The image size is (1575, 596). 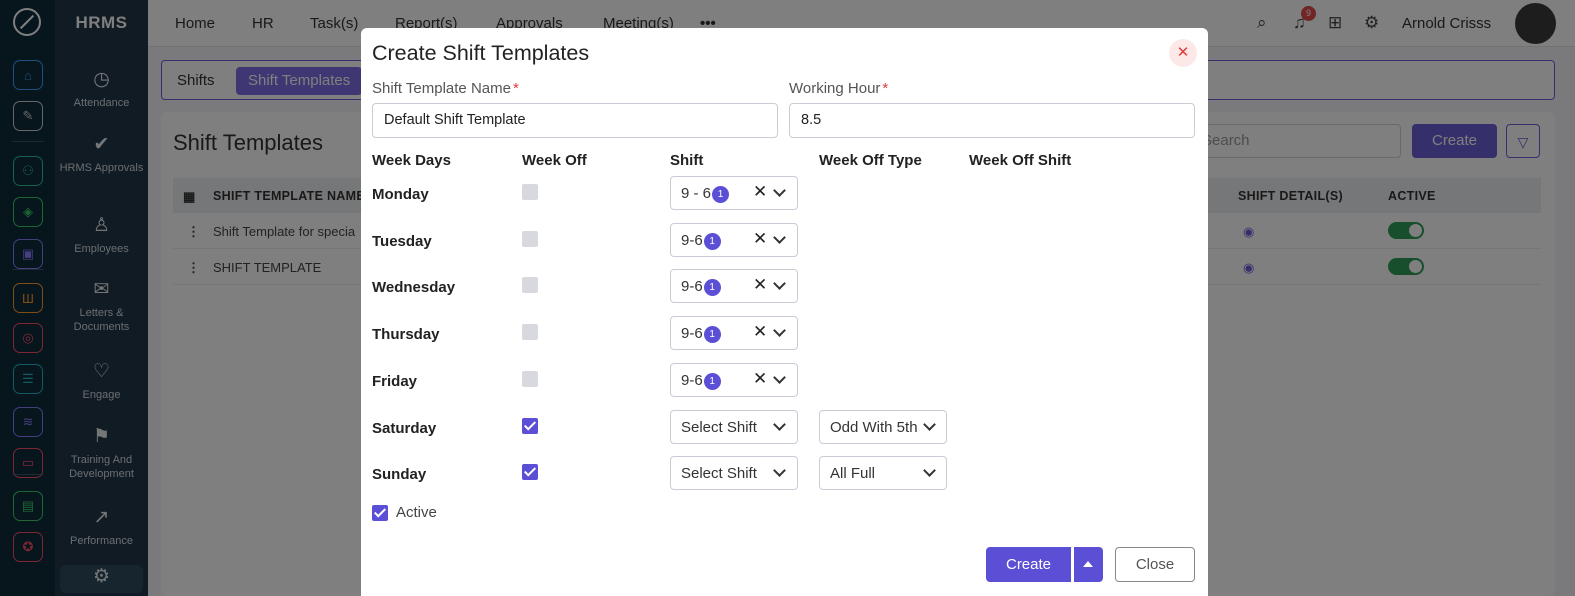 What do you see at coordinates (406, 334) in the screenshot?
I see `day-label: Thursday` at bounding box center [406, 334].